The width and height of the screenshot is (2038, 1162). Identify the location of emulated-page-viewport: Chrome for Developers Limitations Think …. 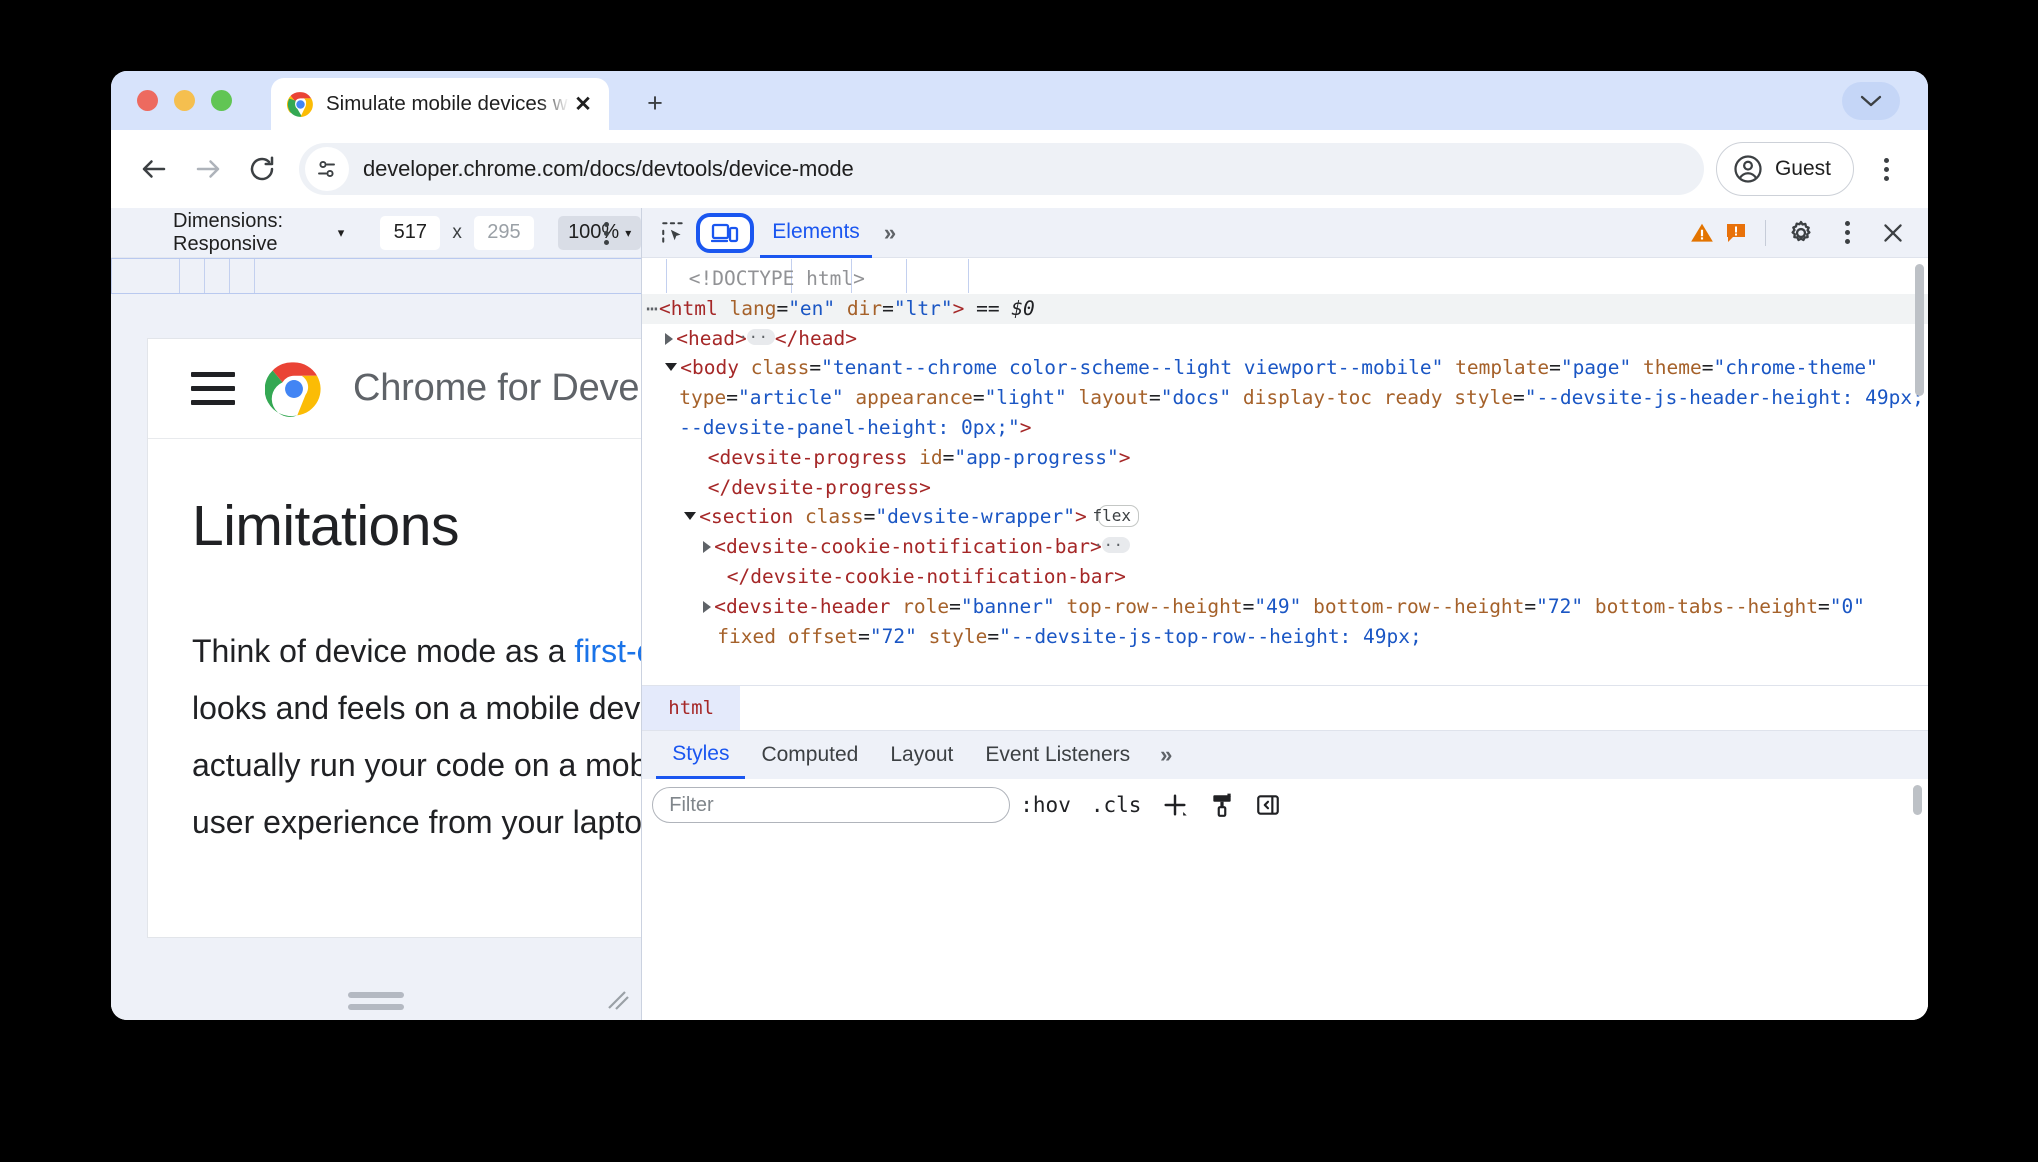
(394, 638).